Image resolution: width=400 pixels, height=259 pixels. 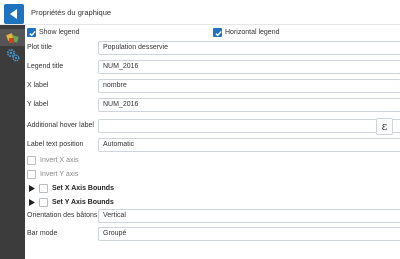 I want to click on y-label-row: Y label NUM_2016, so click(x=213, y=105).